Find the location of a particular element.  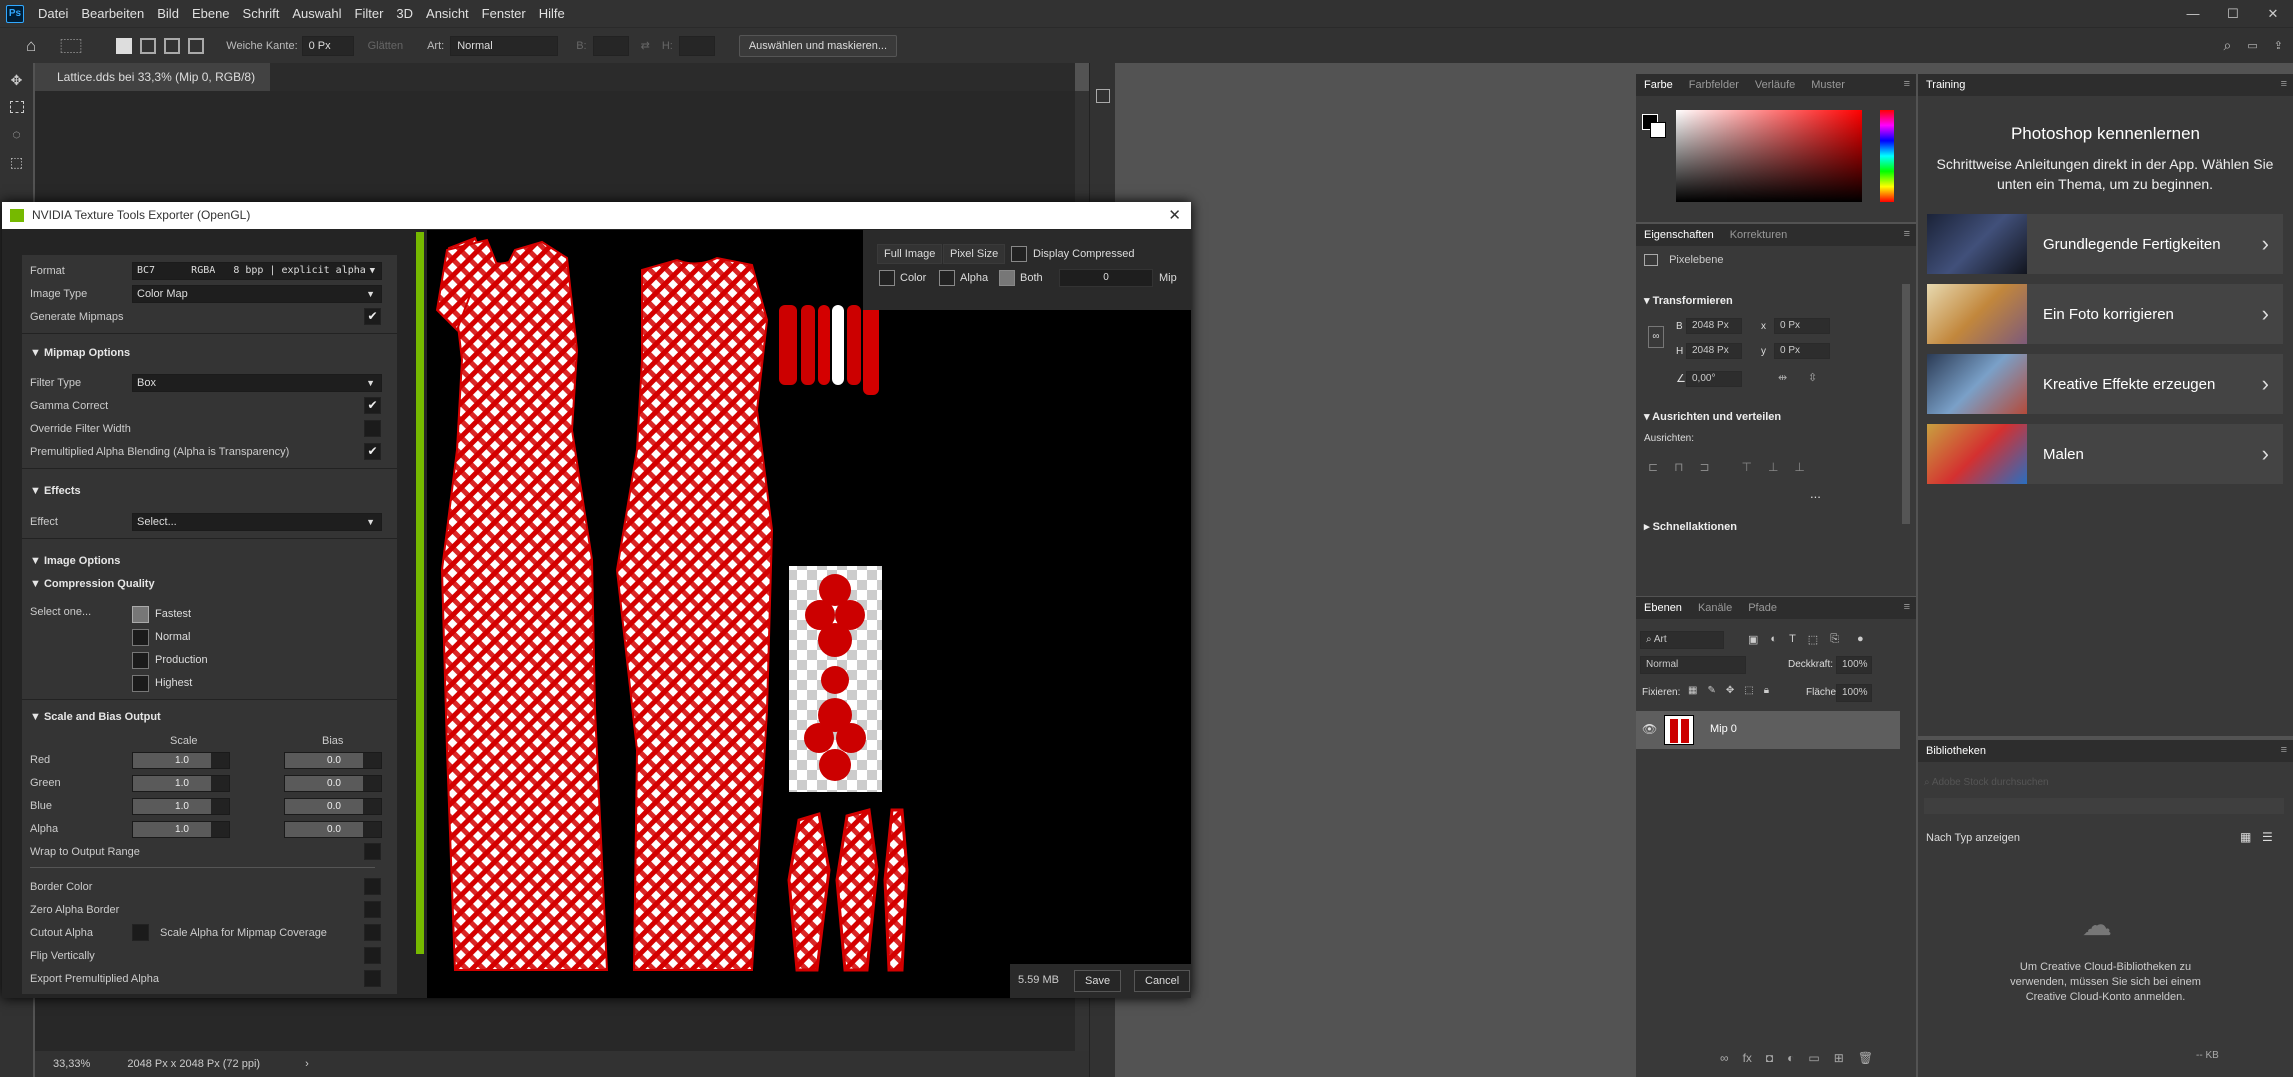

menu-fenster: Fenster is located at coordinates (504, 13).